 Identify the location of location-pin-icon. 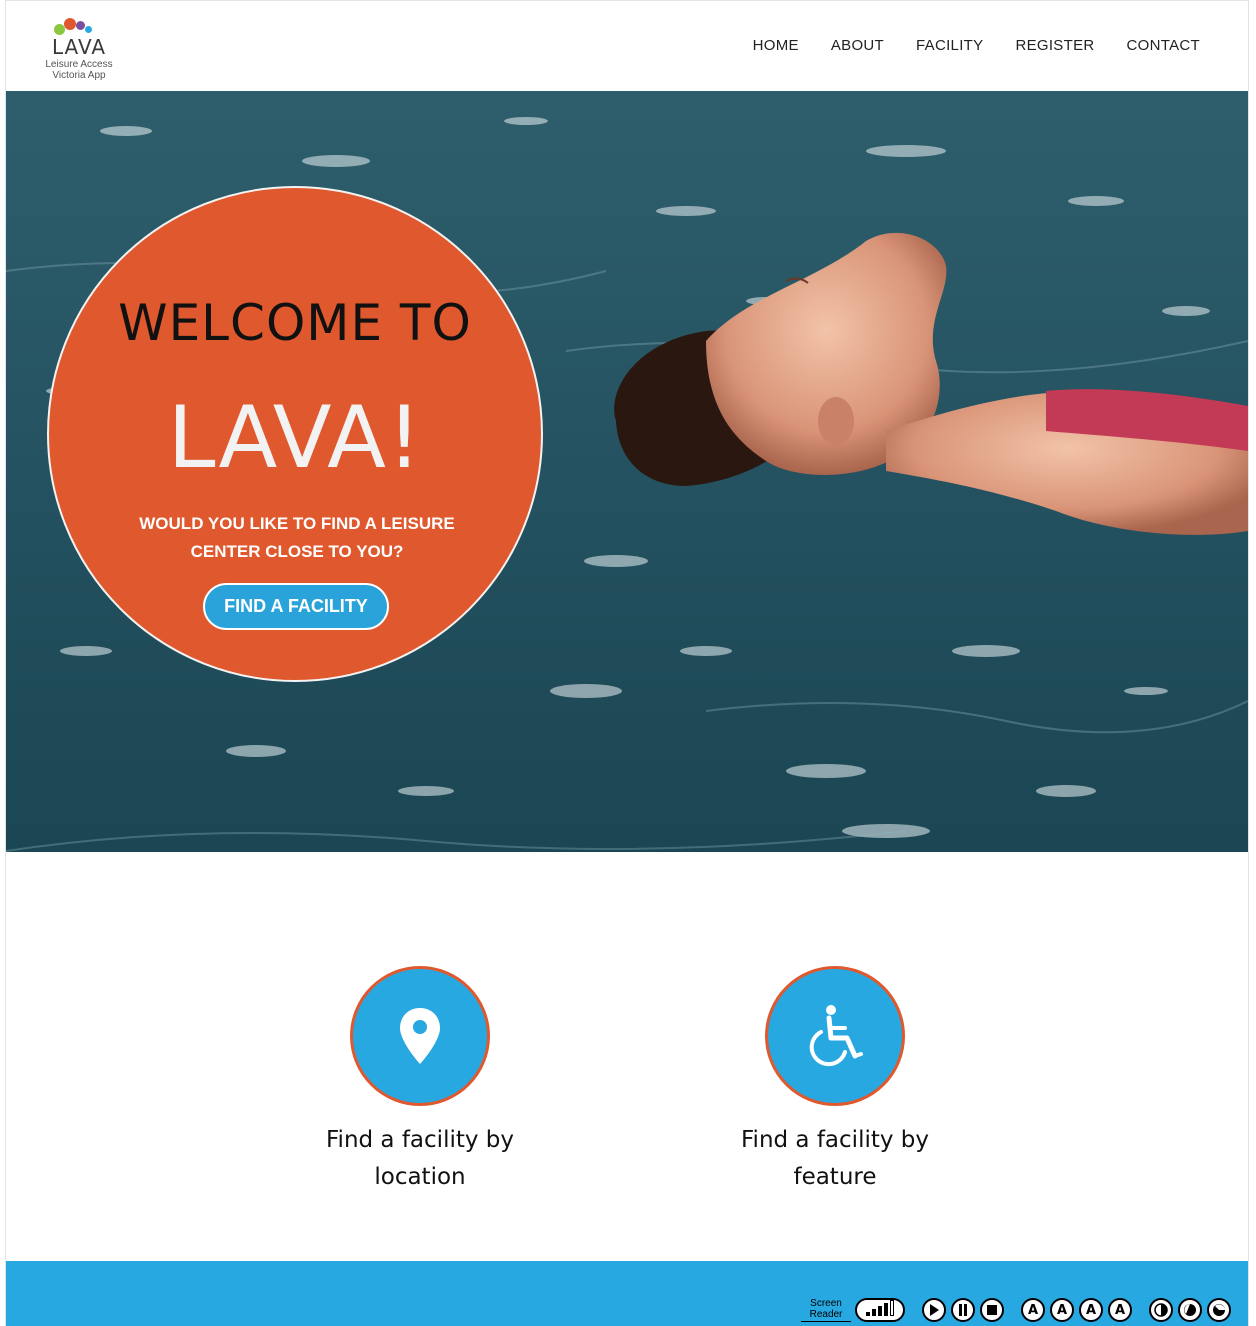
(420, 1036).